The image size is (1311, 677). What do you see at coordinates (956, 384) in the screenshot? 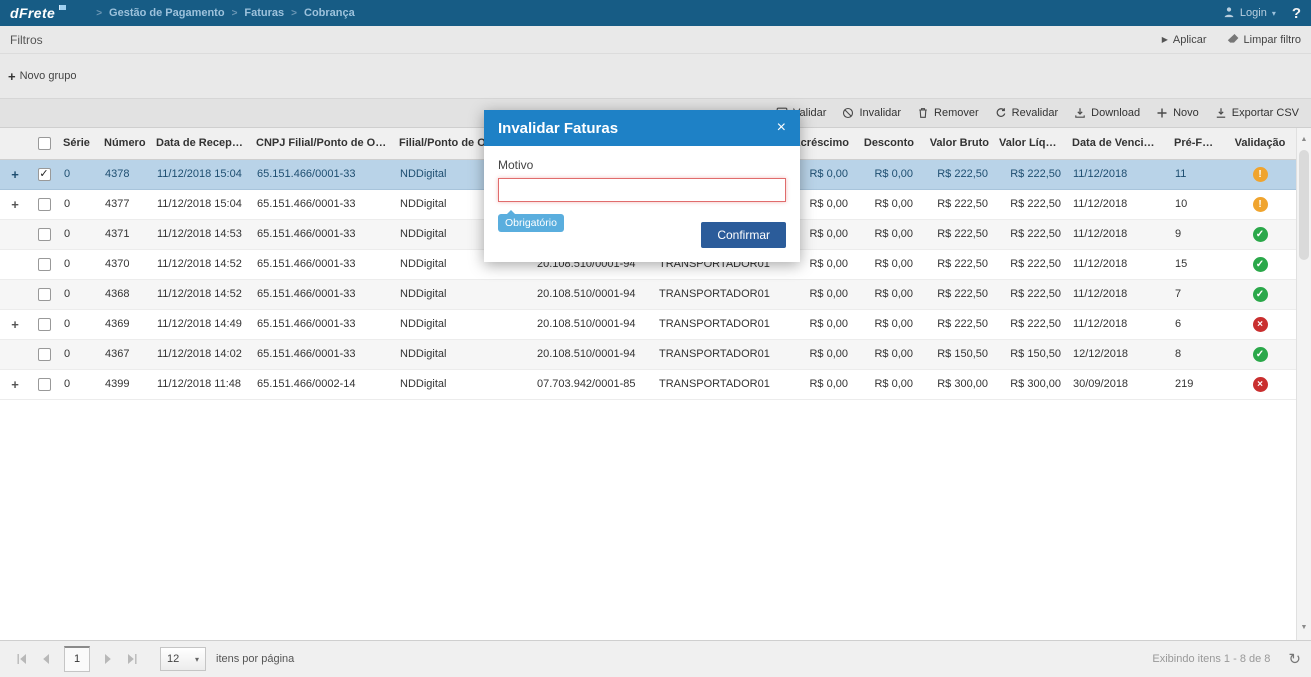
I see `cell-valor_bruto: R$ 300,00` at bounding box center [956, 384].